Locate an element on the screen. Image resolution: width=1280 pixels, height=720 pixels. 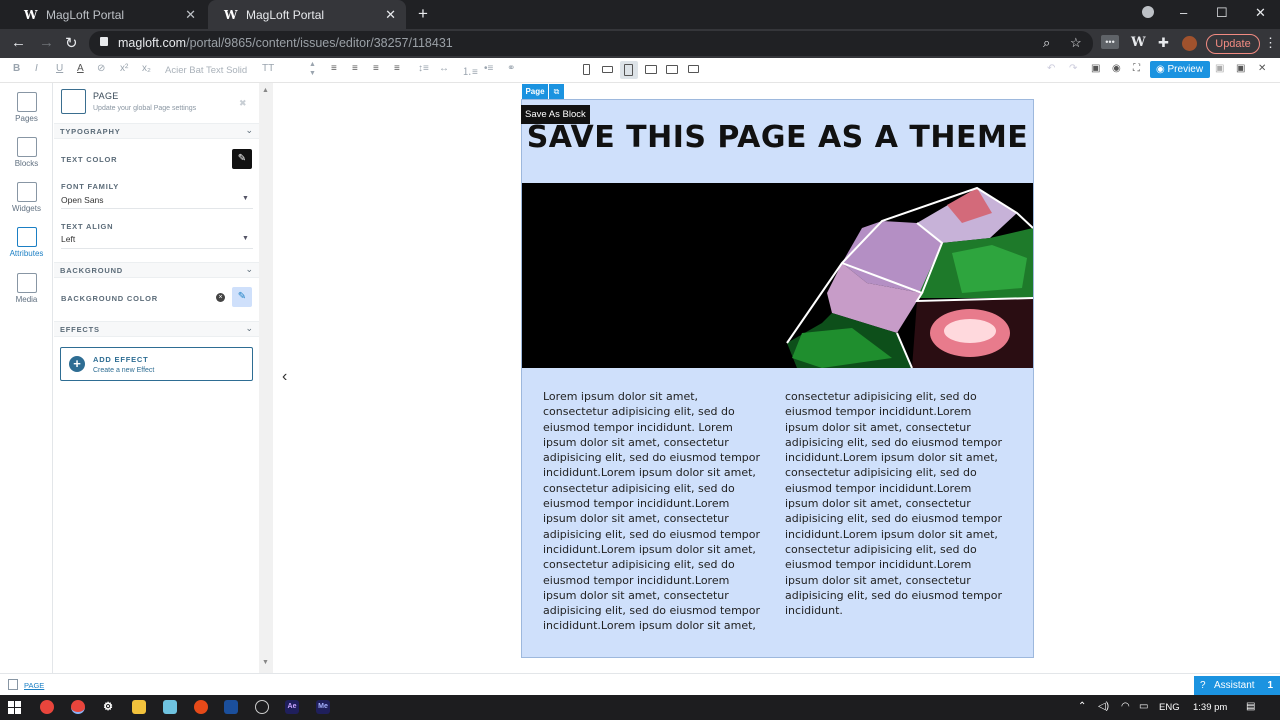
clear-color-icon: × is located at coordinates (220, 297).